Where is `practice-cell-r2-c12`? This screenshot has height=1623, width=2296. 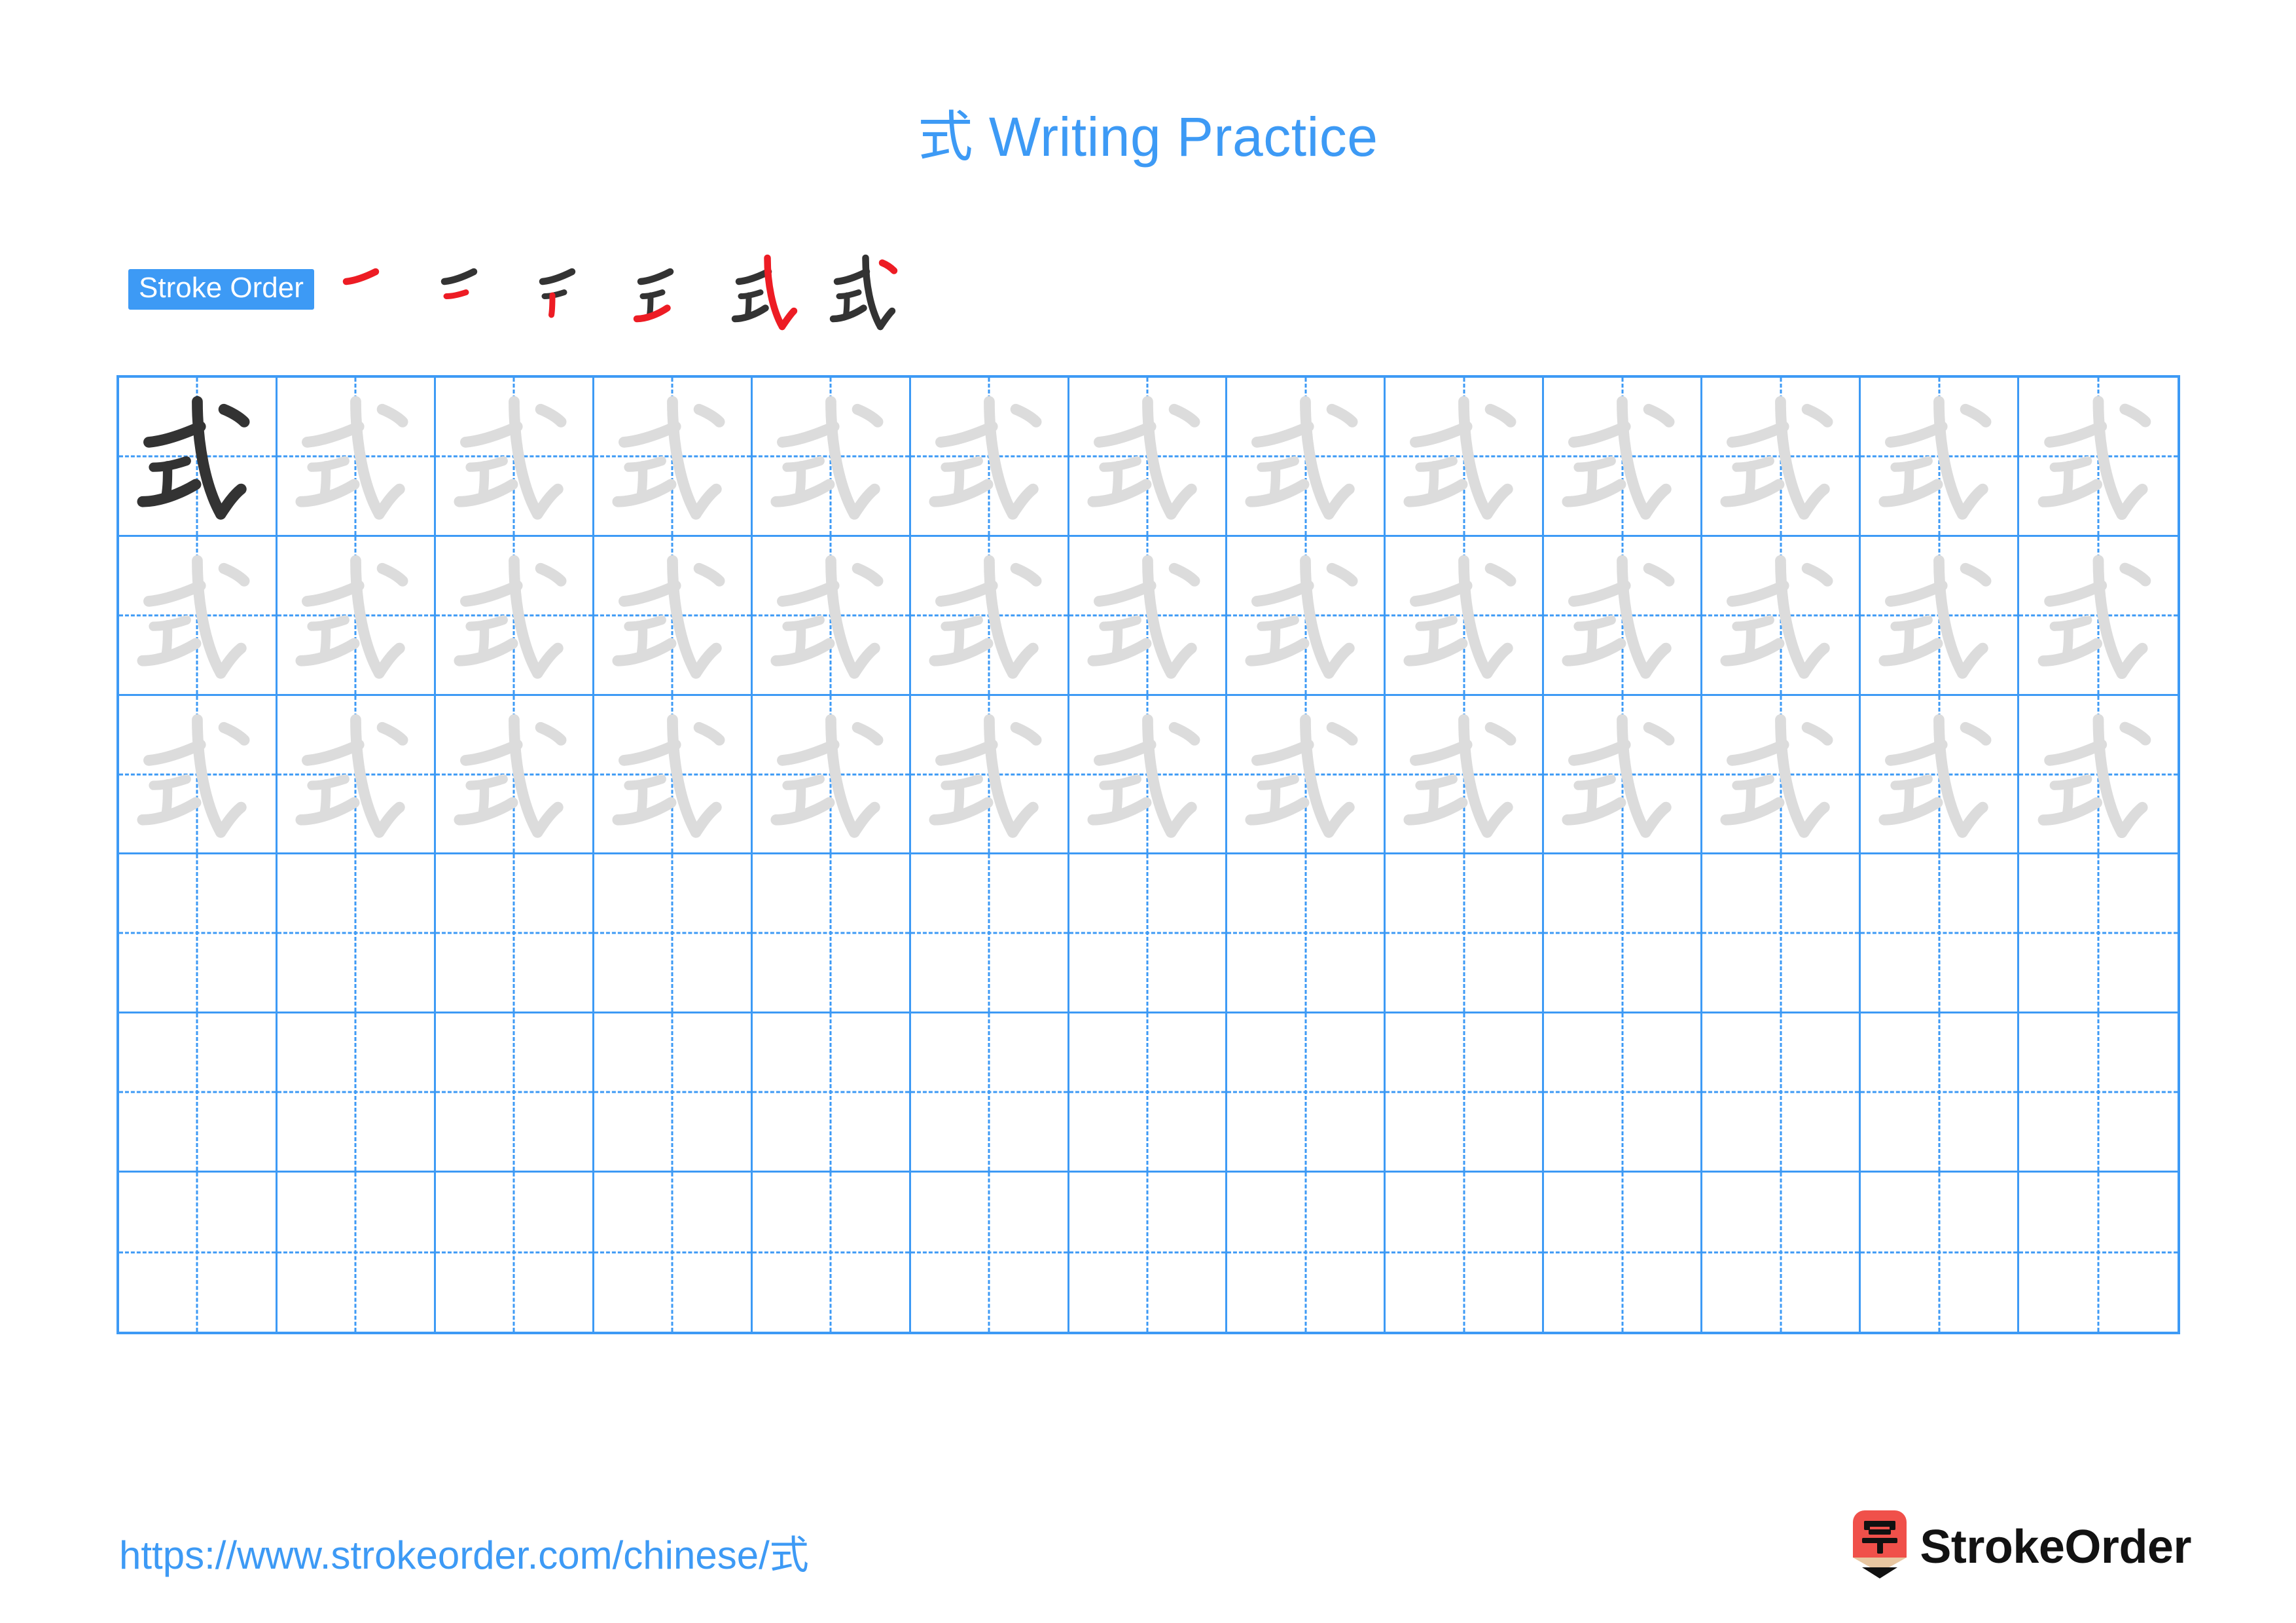 practice-cell-r2-c12 is located at coordinates (1940, 616).